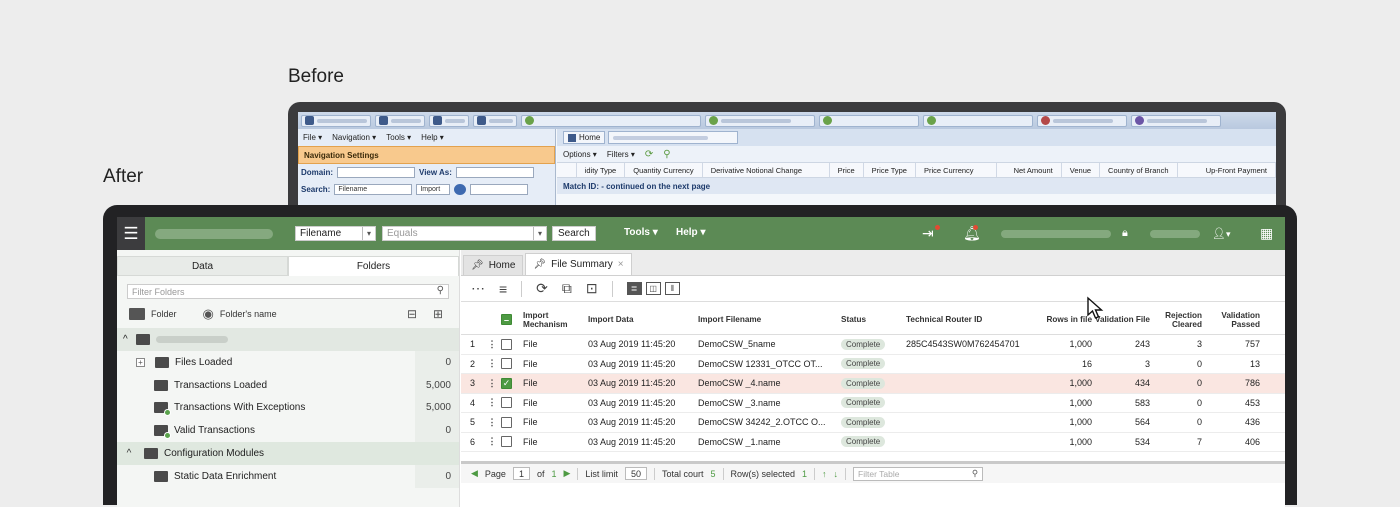 The height and width of the screenshot is (507, 1400). What do you see at coordinates (1227, 170) in the screenshot?
I see `before-col: Up-Front Payment` at bounding box center [1227, 170].